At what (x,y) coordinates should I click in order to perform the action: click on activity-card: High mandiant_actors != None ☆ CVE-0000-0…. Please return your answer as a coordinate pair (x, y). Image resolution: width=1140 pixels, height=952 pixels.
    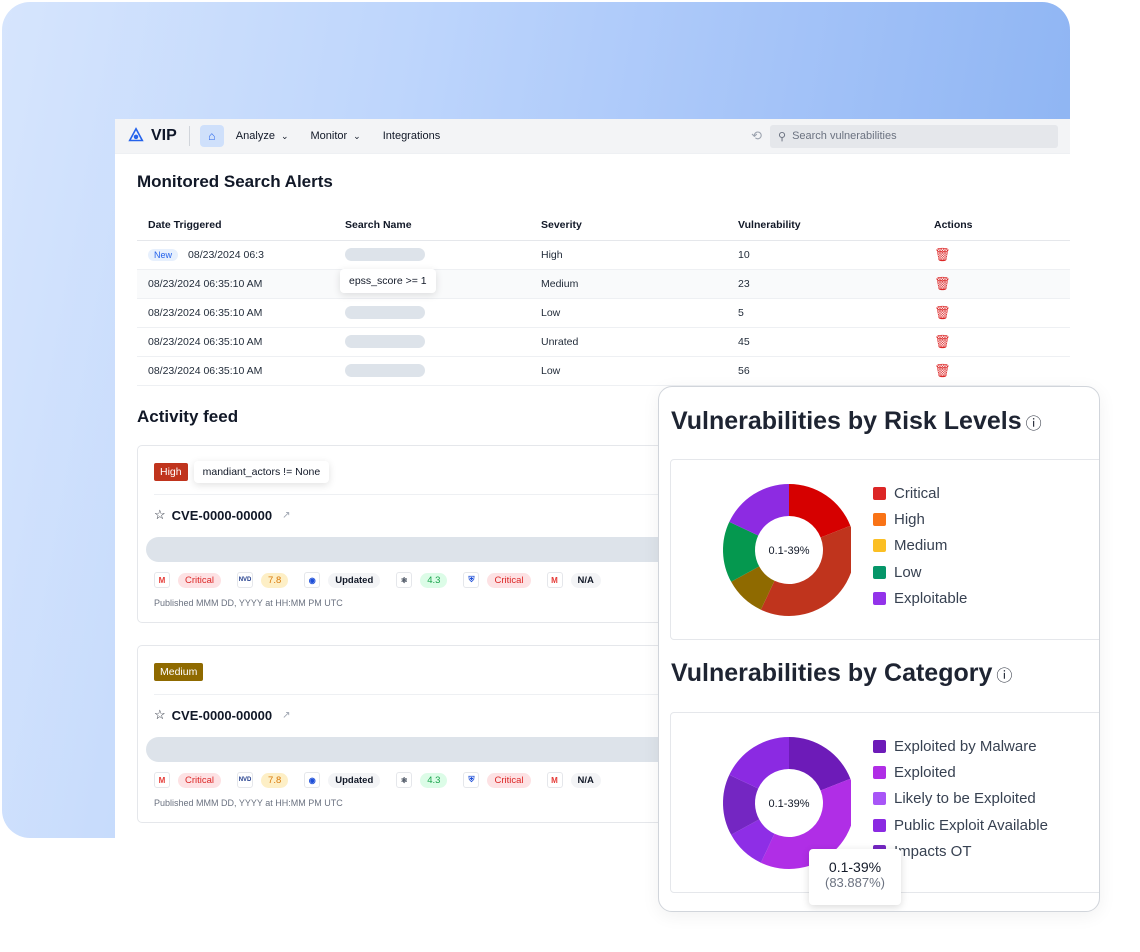
    Looking at the image, I should click on (407, 534).